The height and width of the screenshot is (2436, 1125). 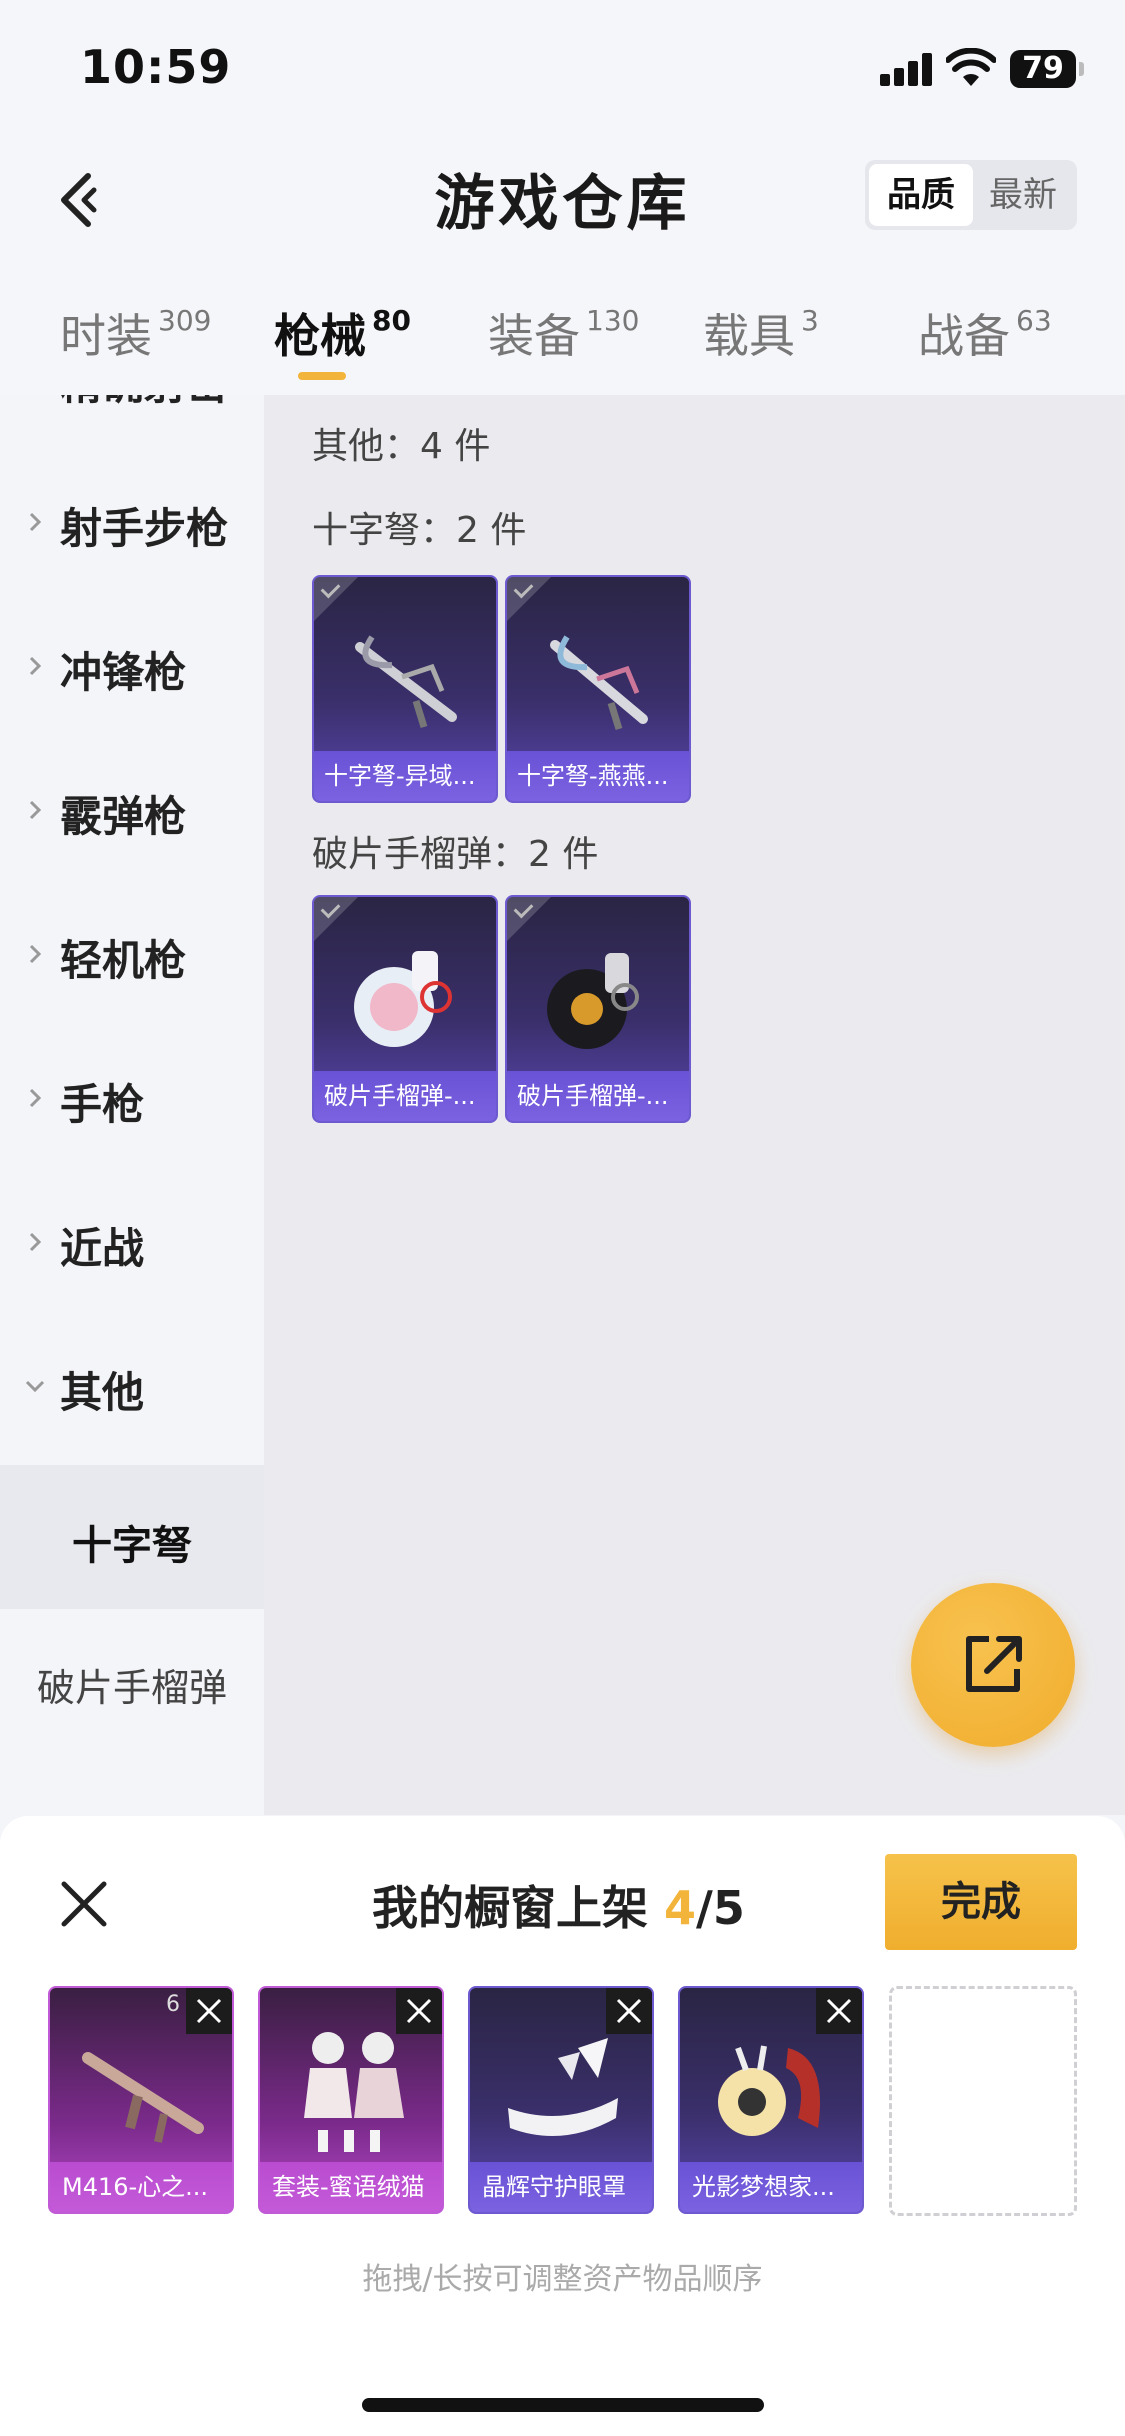 What do you see at coordinates (85, 200) in the screenshot?
I see `back-arrow-icon` at bounding box center [85, 200].